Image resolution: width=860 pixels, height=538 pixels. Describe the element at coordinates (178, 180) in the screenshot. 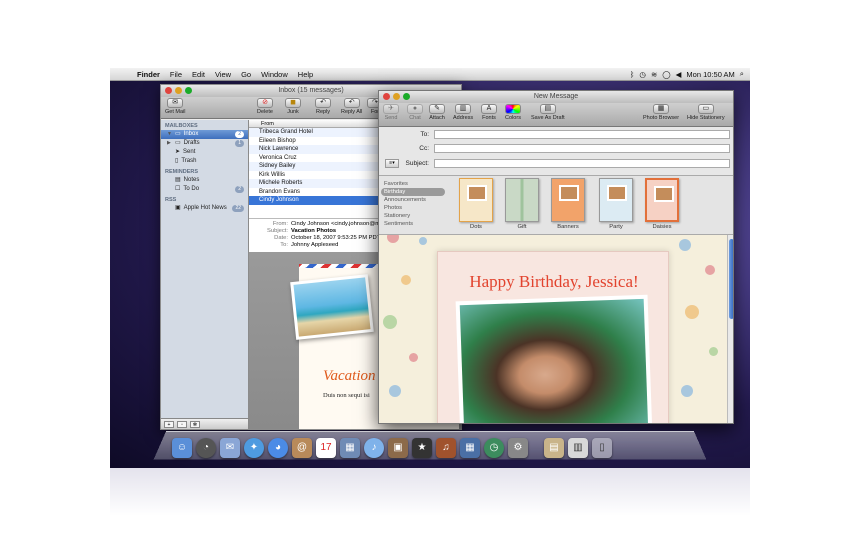

I see `notes-icon: ▤` at that location.